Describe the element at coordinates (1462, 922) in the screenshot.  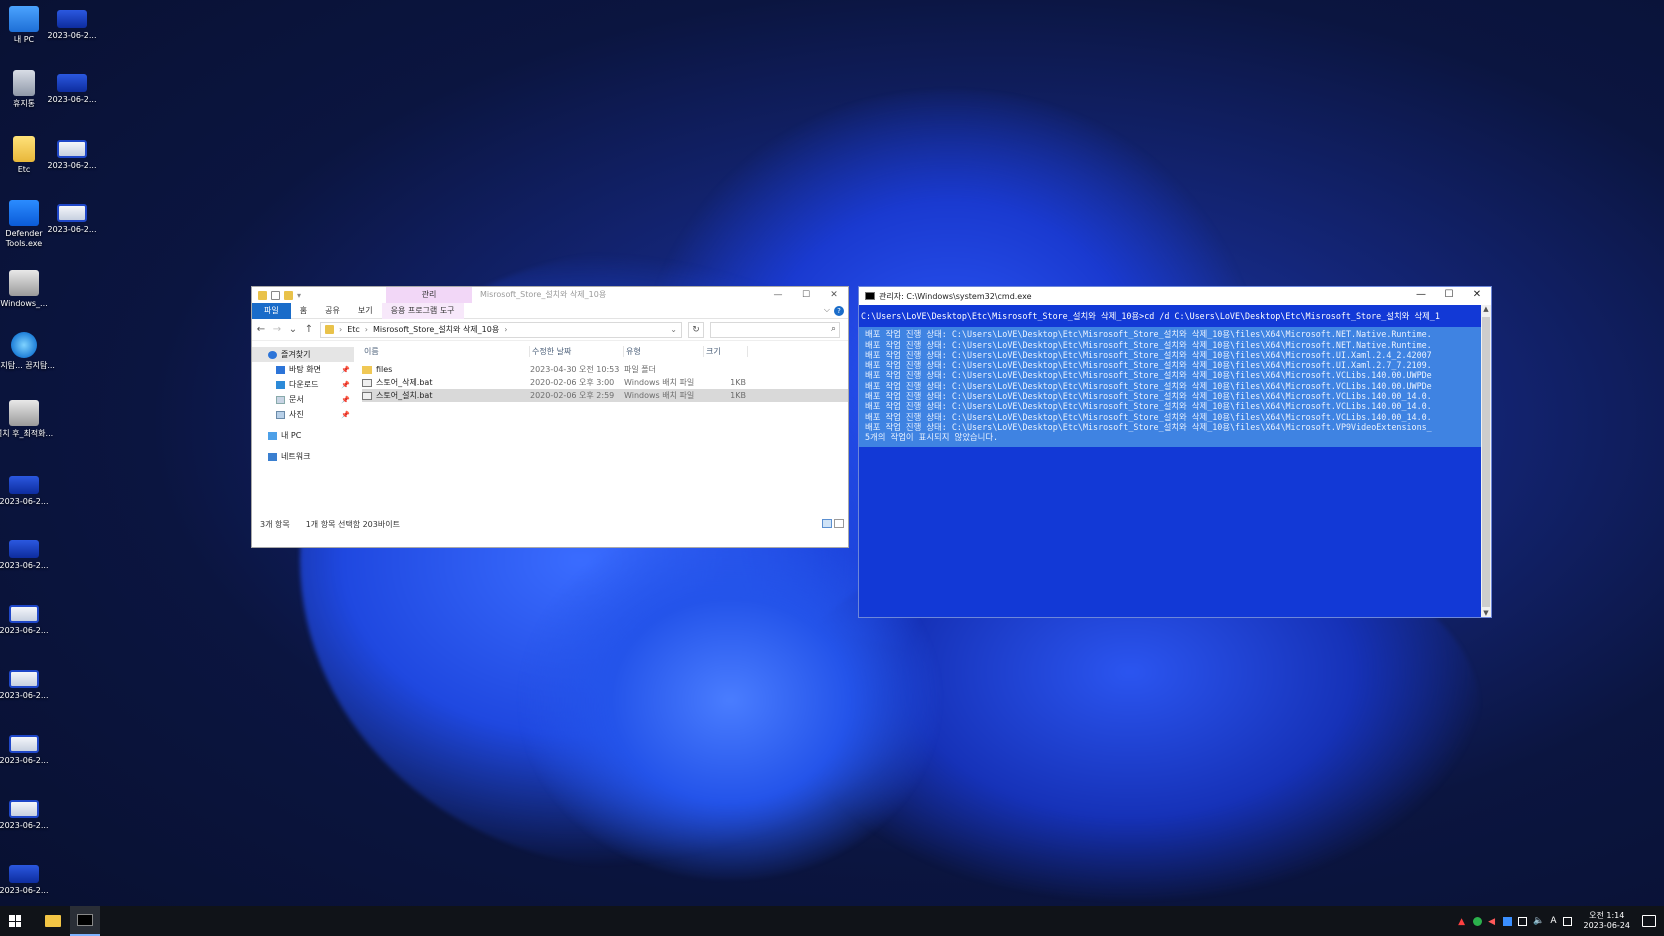
I see `alert-icon: ▲` at that location.